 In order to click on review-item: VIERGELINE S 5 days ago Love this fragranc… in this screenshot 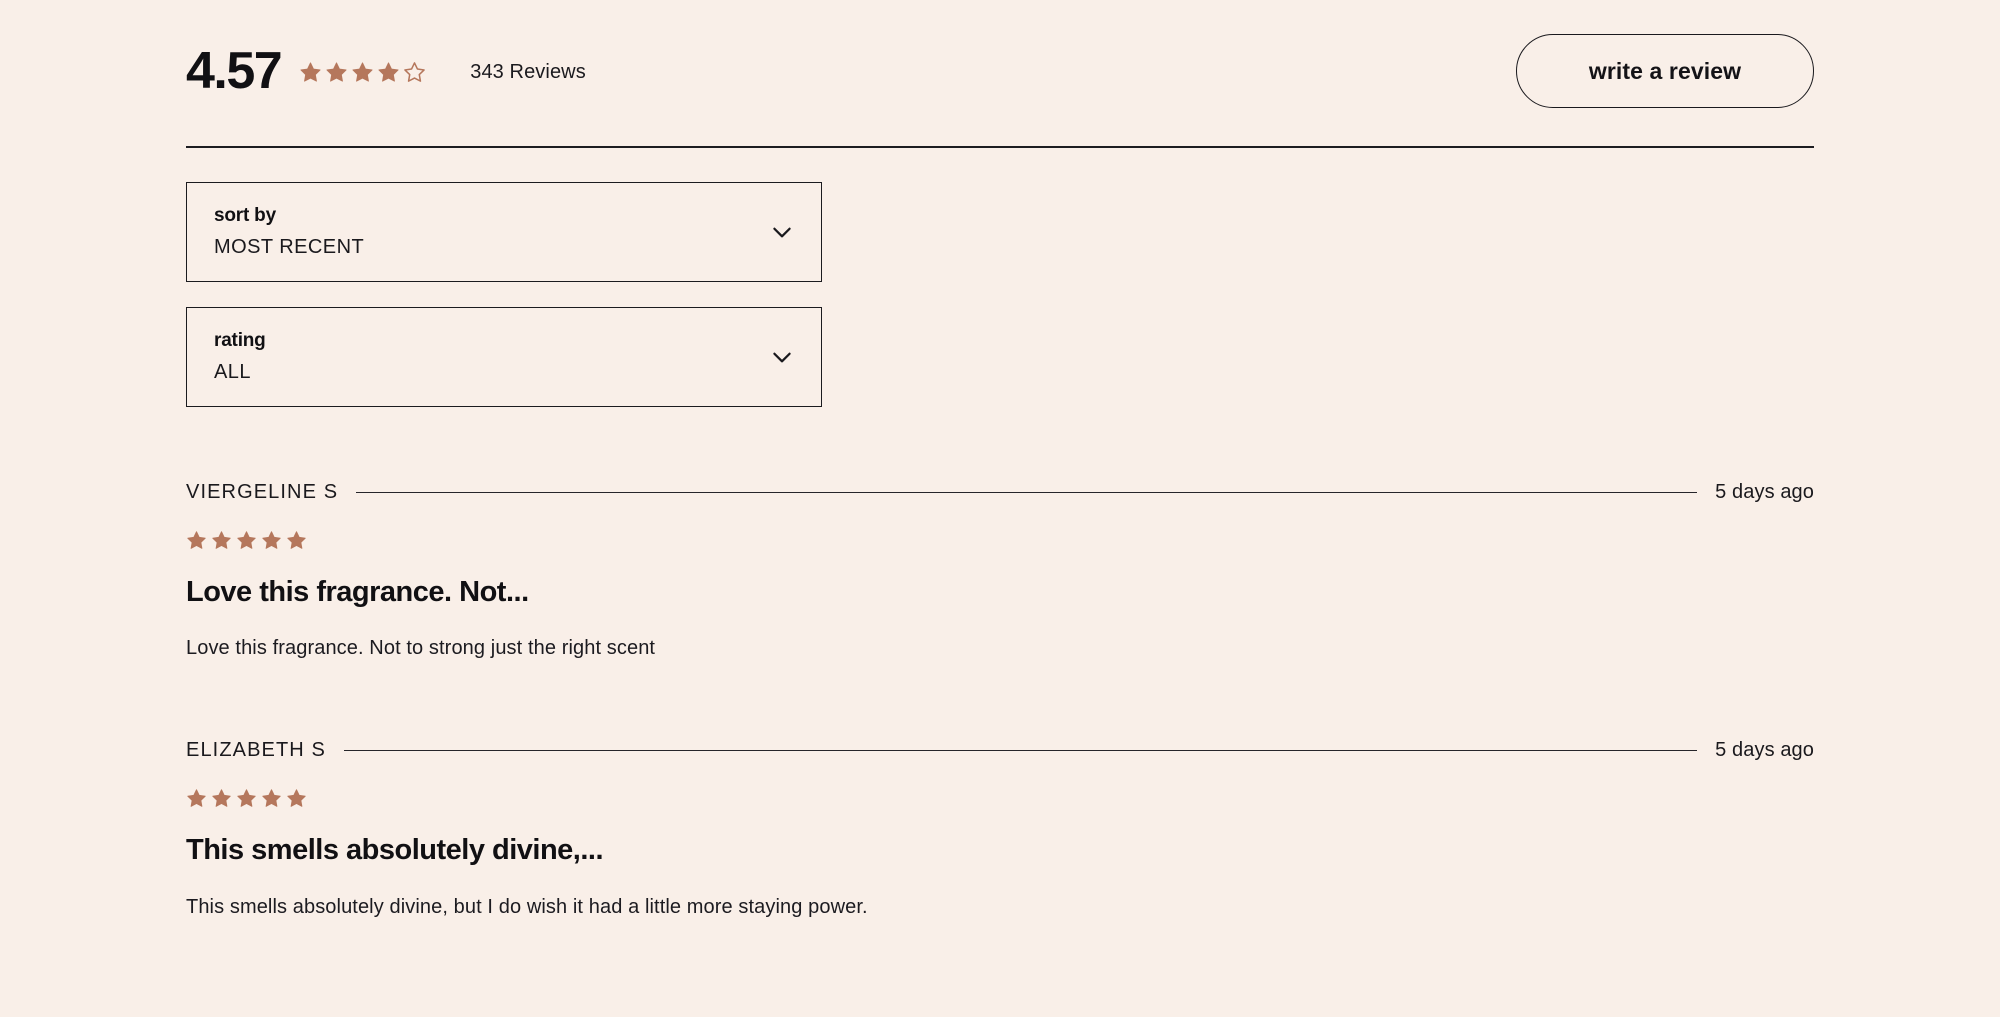, I will do `click(1000, 572)`.